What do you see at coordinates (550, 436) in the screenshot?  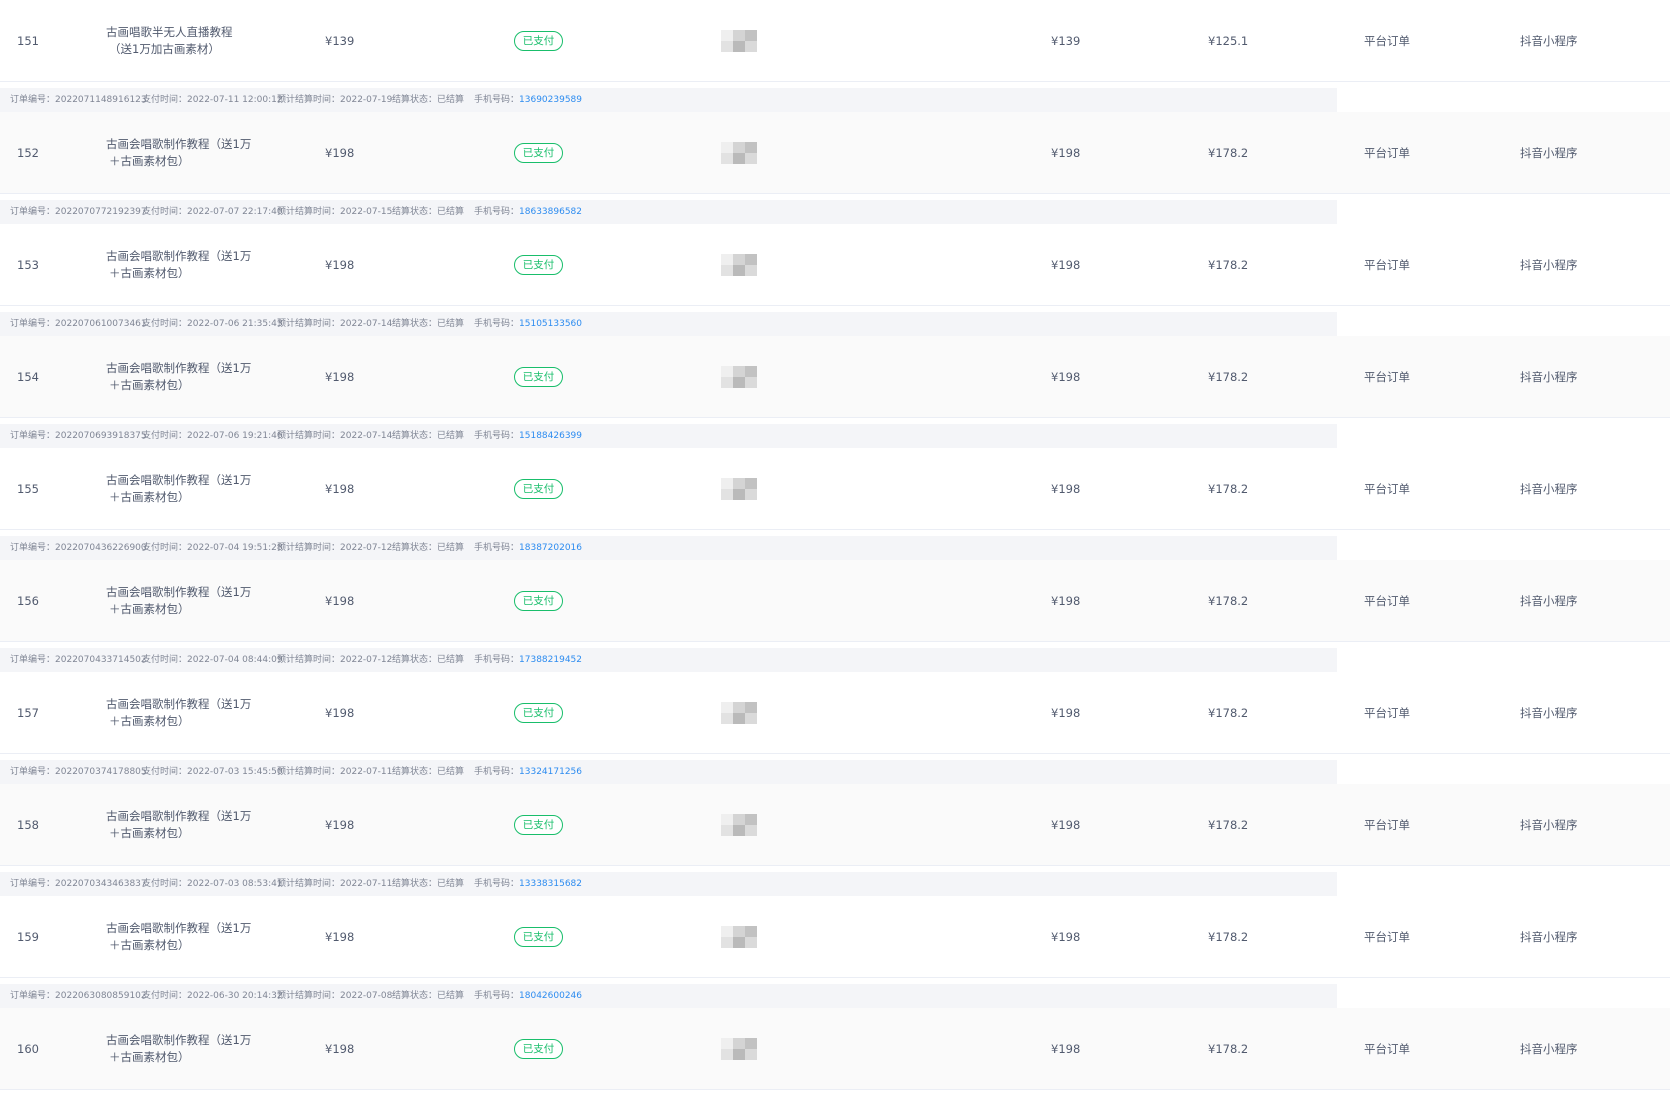 I see `phone-number-link: 15188426399` at bounding box center [550, 436].